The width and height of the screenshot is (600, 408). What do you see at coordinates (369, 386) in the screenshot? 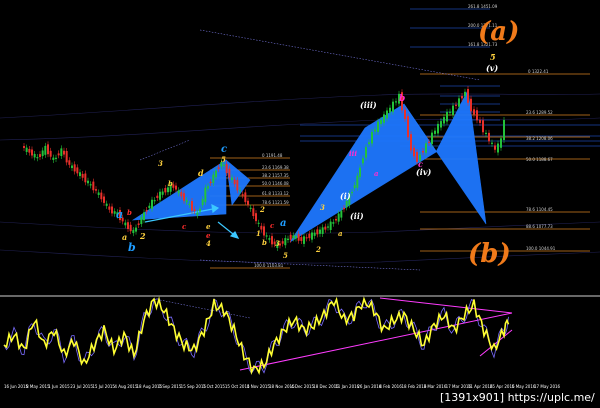
I see `x-tick-label: 26 Jan 2016` at bounding box center [369, 386].